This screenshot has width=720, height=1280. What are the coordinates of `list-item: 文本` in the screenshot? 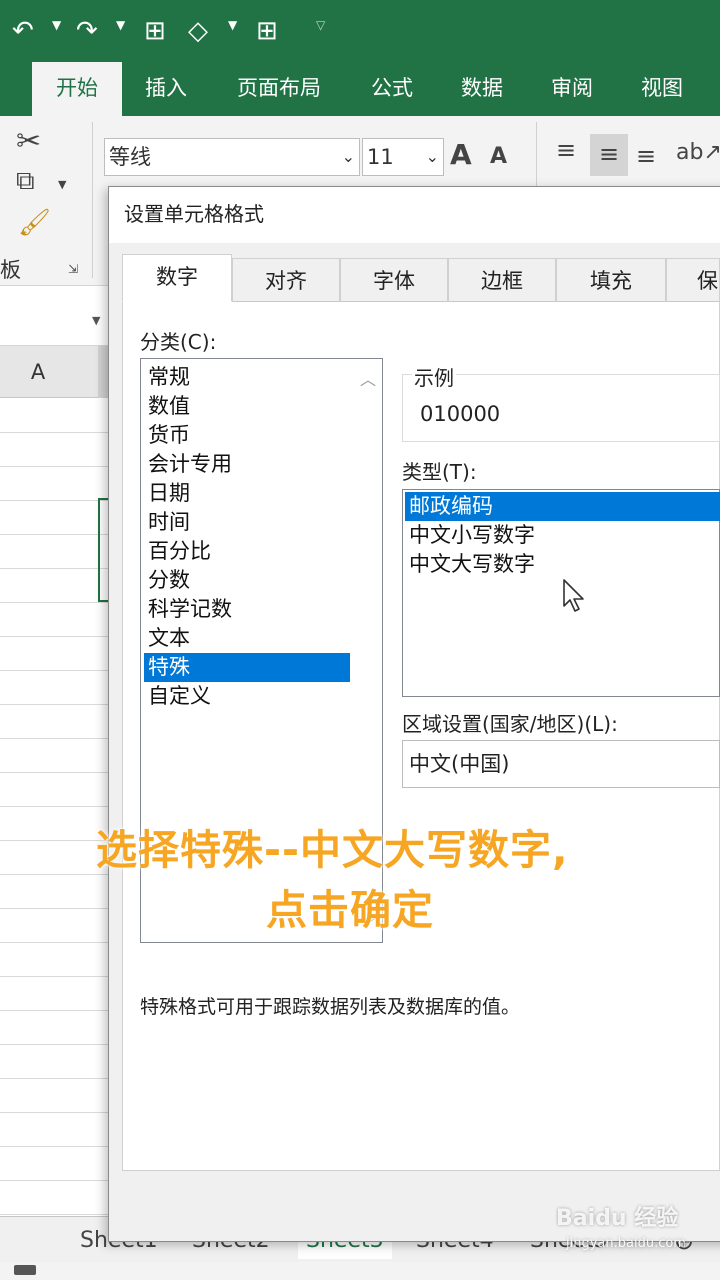 It's located at (247, 638).